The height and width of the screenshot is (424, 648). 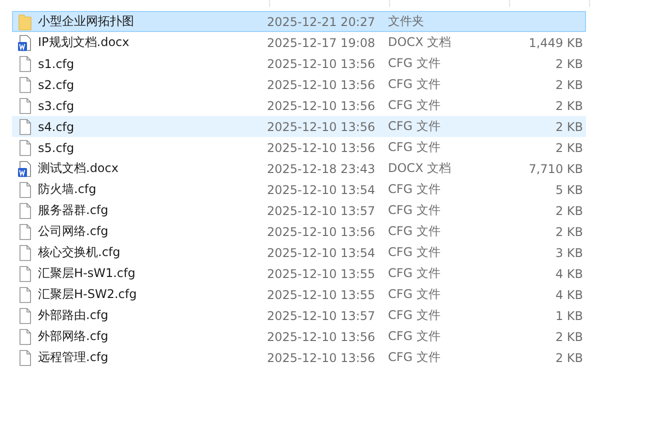 I want to click on file-row: 公司网络.cfg 2025-12-10 13:56 CFG 文件 2 KB, so click(x=299, y=231).